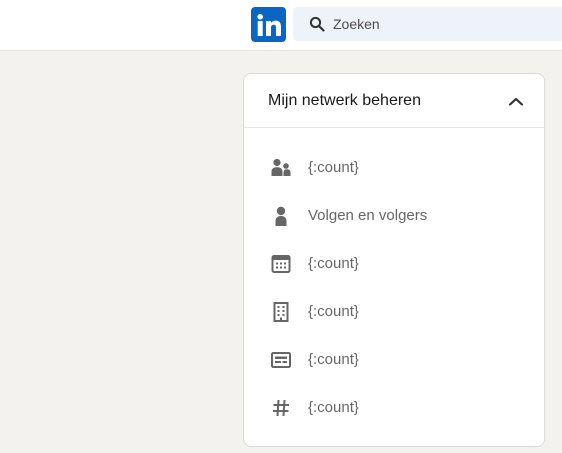  I want to click on top-navigation-bar, so click(281, 25).